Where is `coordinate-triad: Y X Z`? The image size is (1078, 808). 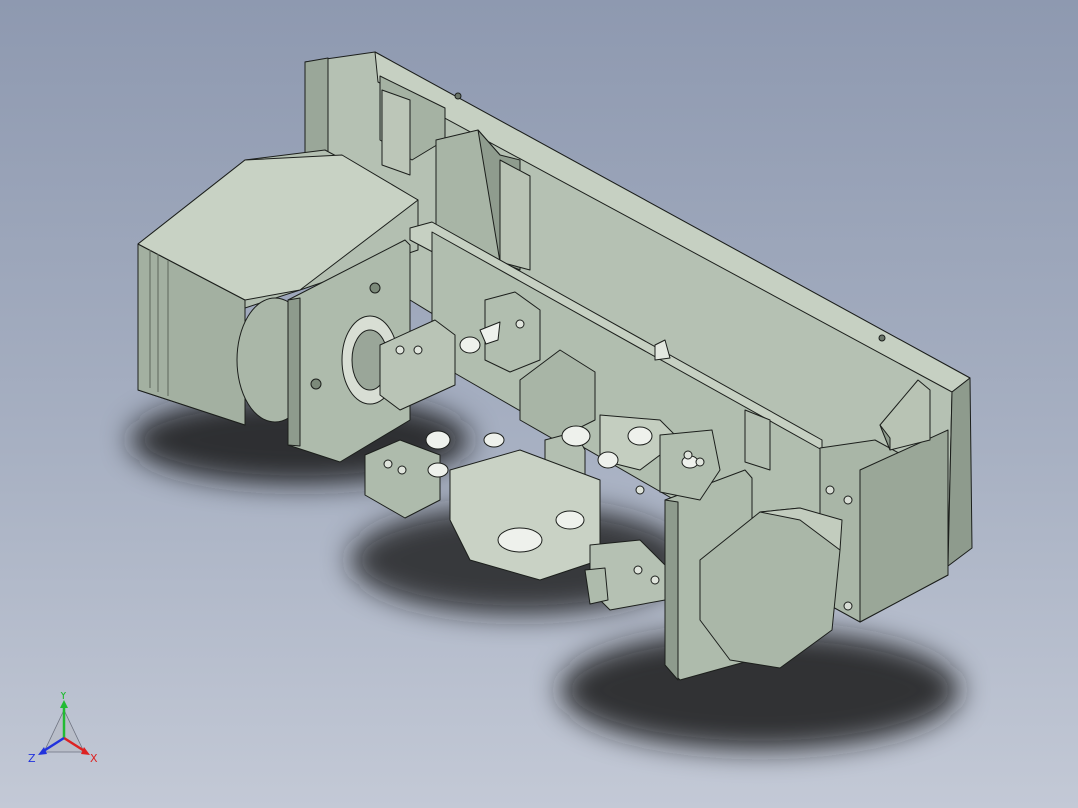 coordinate-triad: Y X Z is located at coordinates (63, 728).